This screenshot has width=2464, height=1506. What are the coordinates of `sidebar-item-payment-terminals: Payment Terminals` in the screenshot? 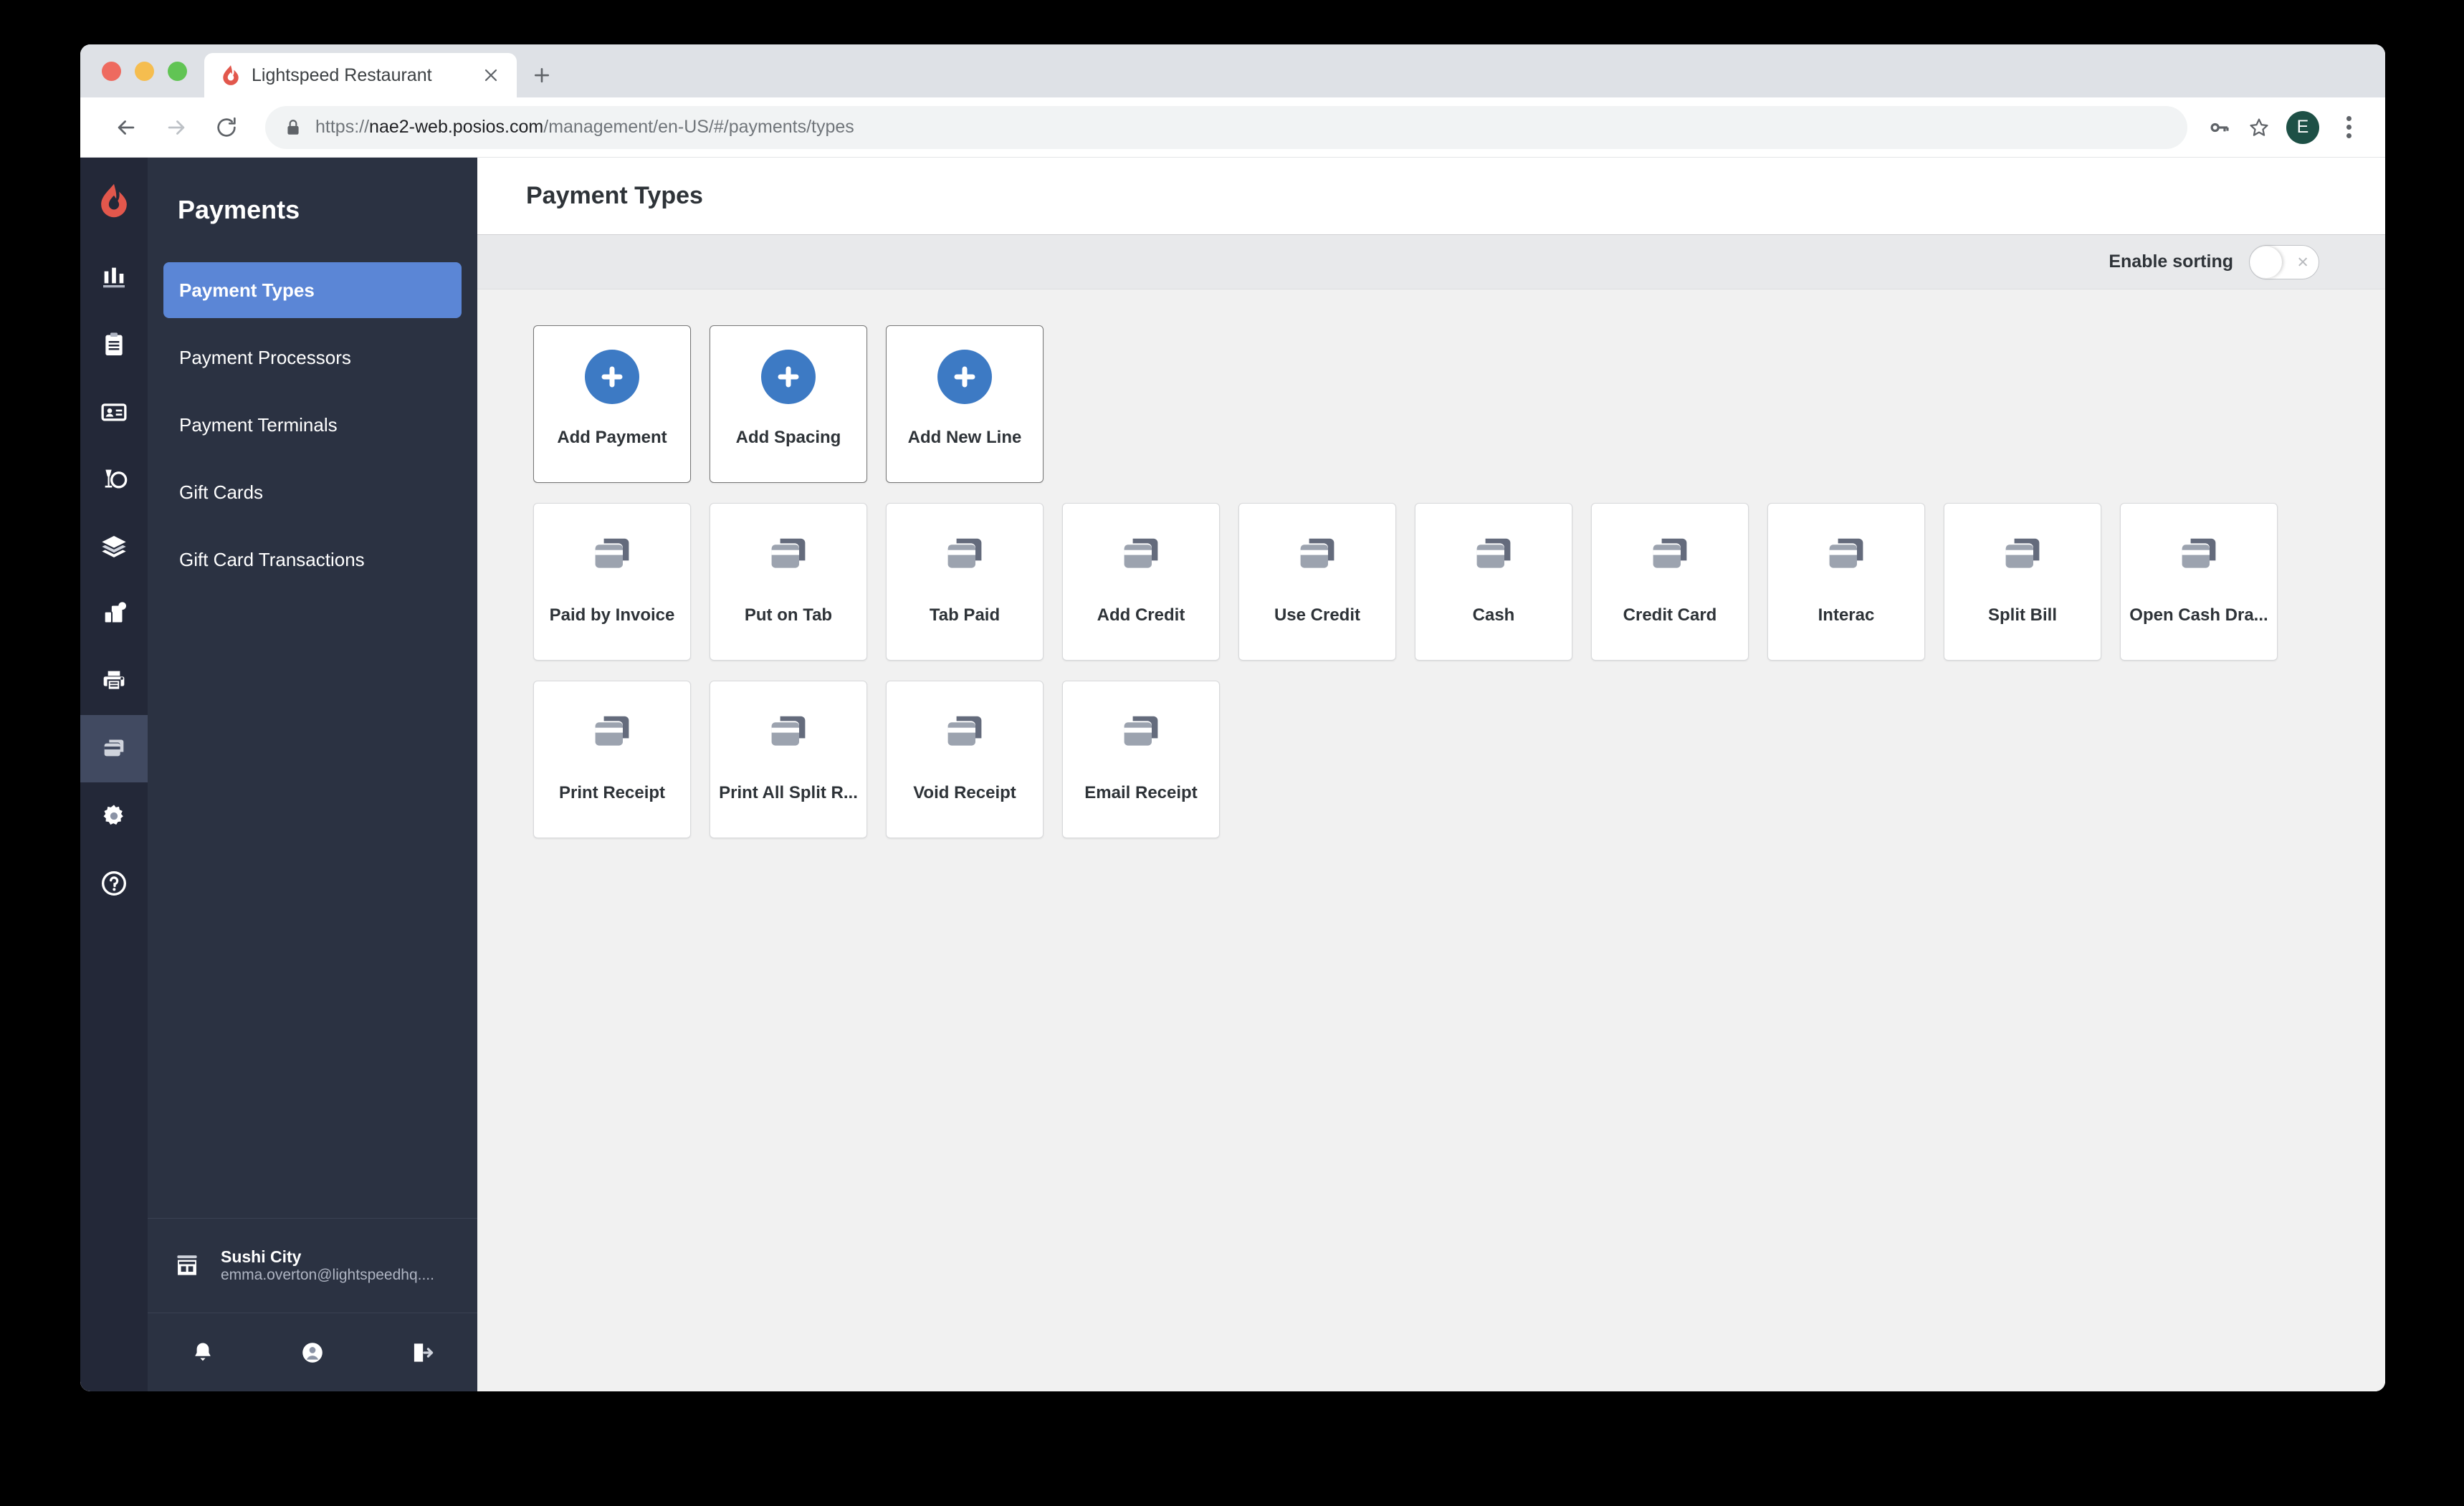 It's located at (312, 425).